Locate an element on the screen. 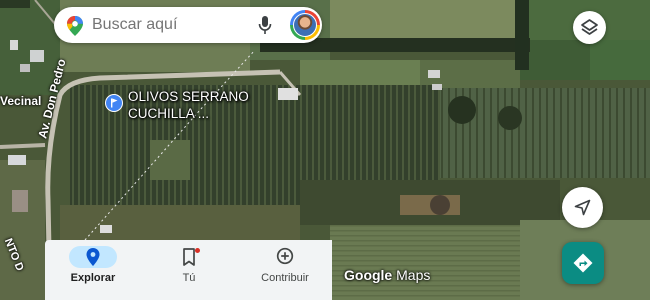 This screenshot has height=300, width=650. google-maps-pin-icon is located at coordinates (75, 26).